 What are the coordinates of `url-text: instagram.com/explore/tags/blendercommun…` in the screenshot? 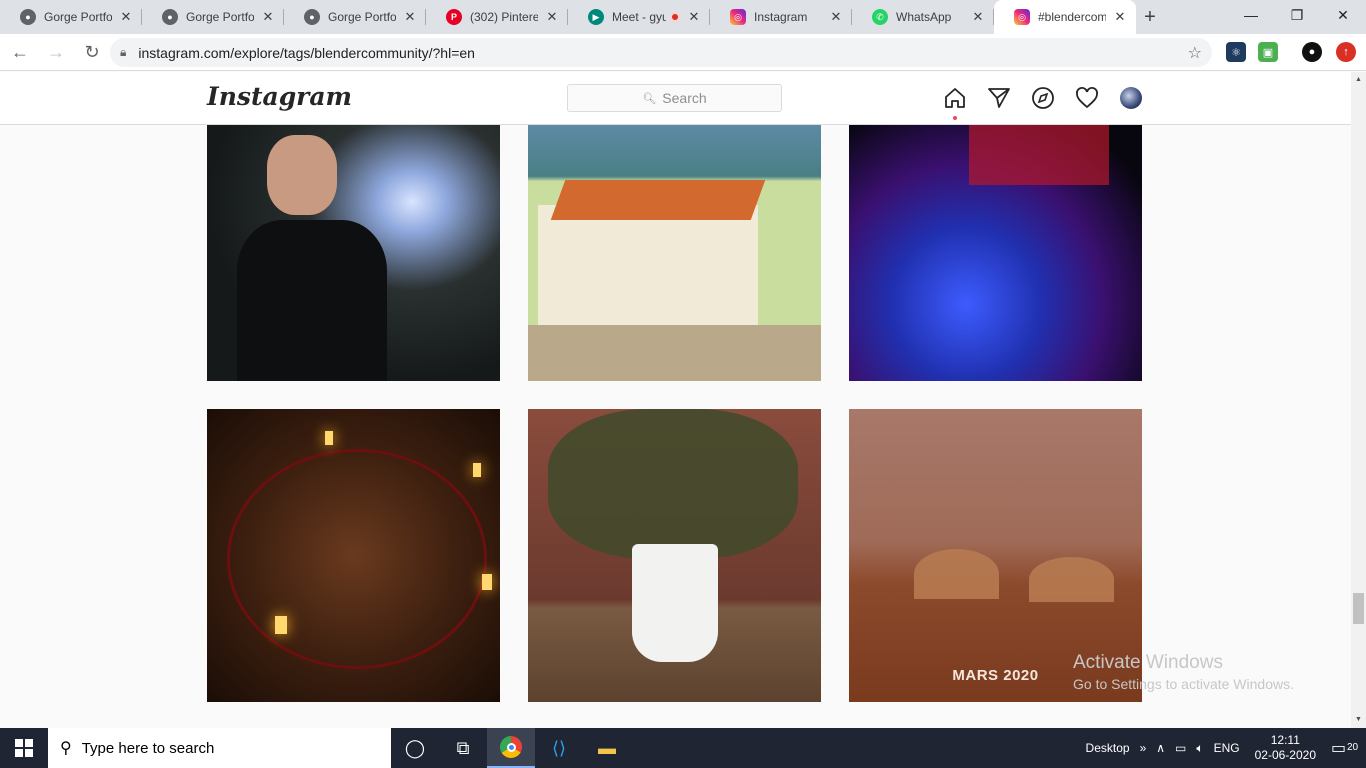 It's located at (662, 53).